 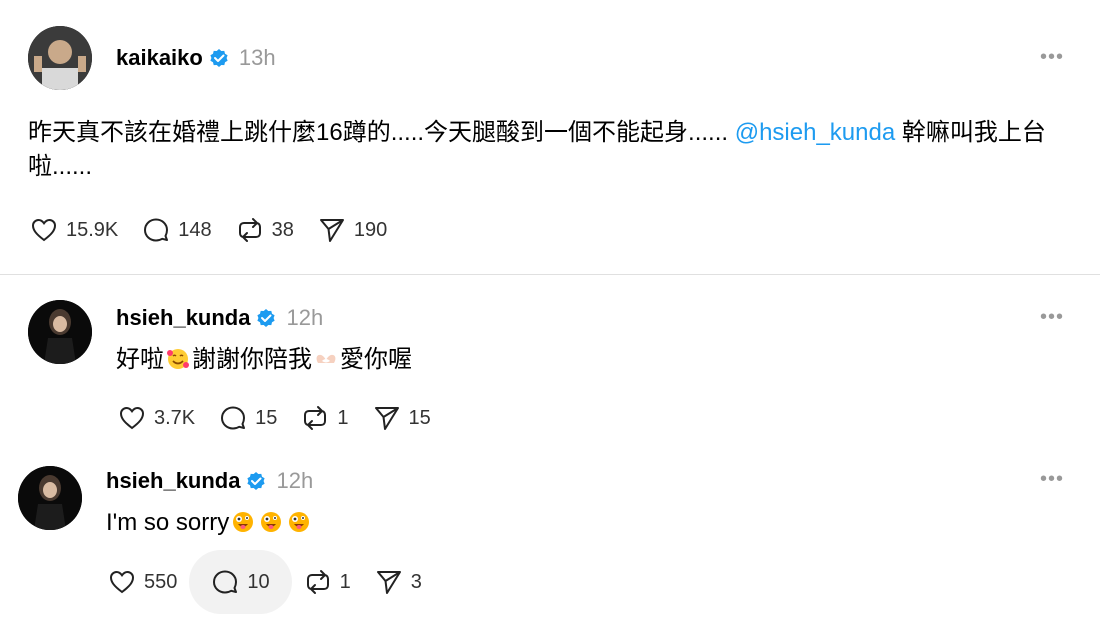 I want to click on comment-button: 15, so click(x=248, y=418).